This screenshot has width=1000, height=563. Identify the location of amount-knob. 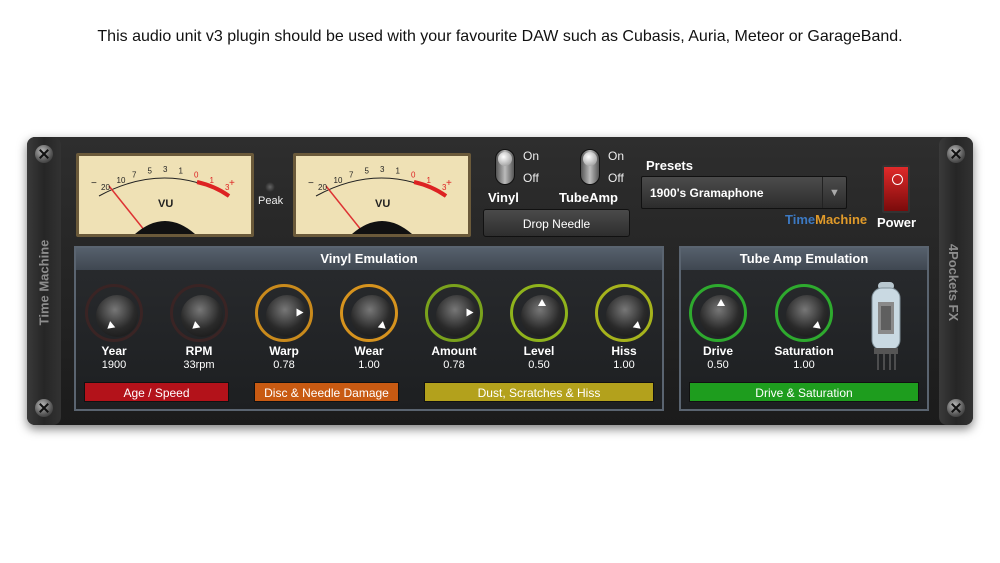
(454, 313).